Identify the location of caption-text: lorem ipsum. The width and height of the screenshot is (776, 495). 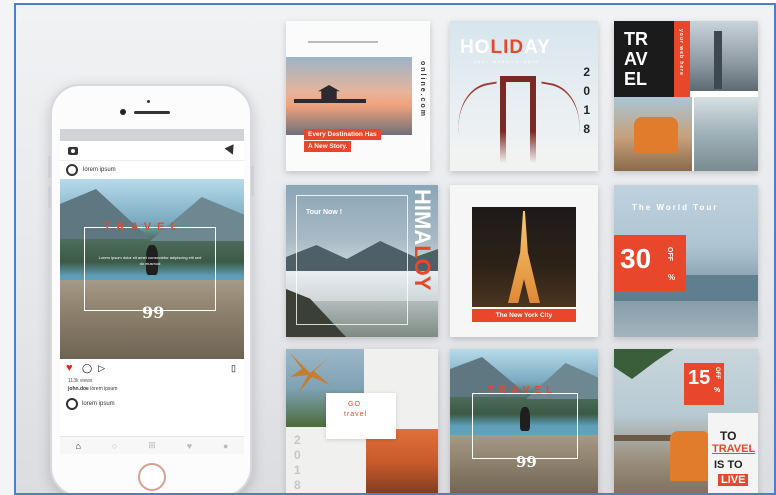
(104, 389).